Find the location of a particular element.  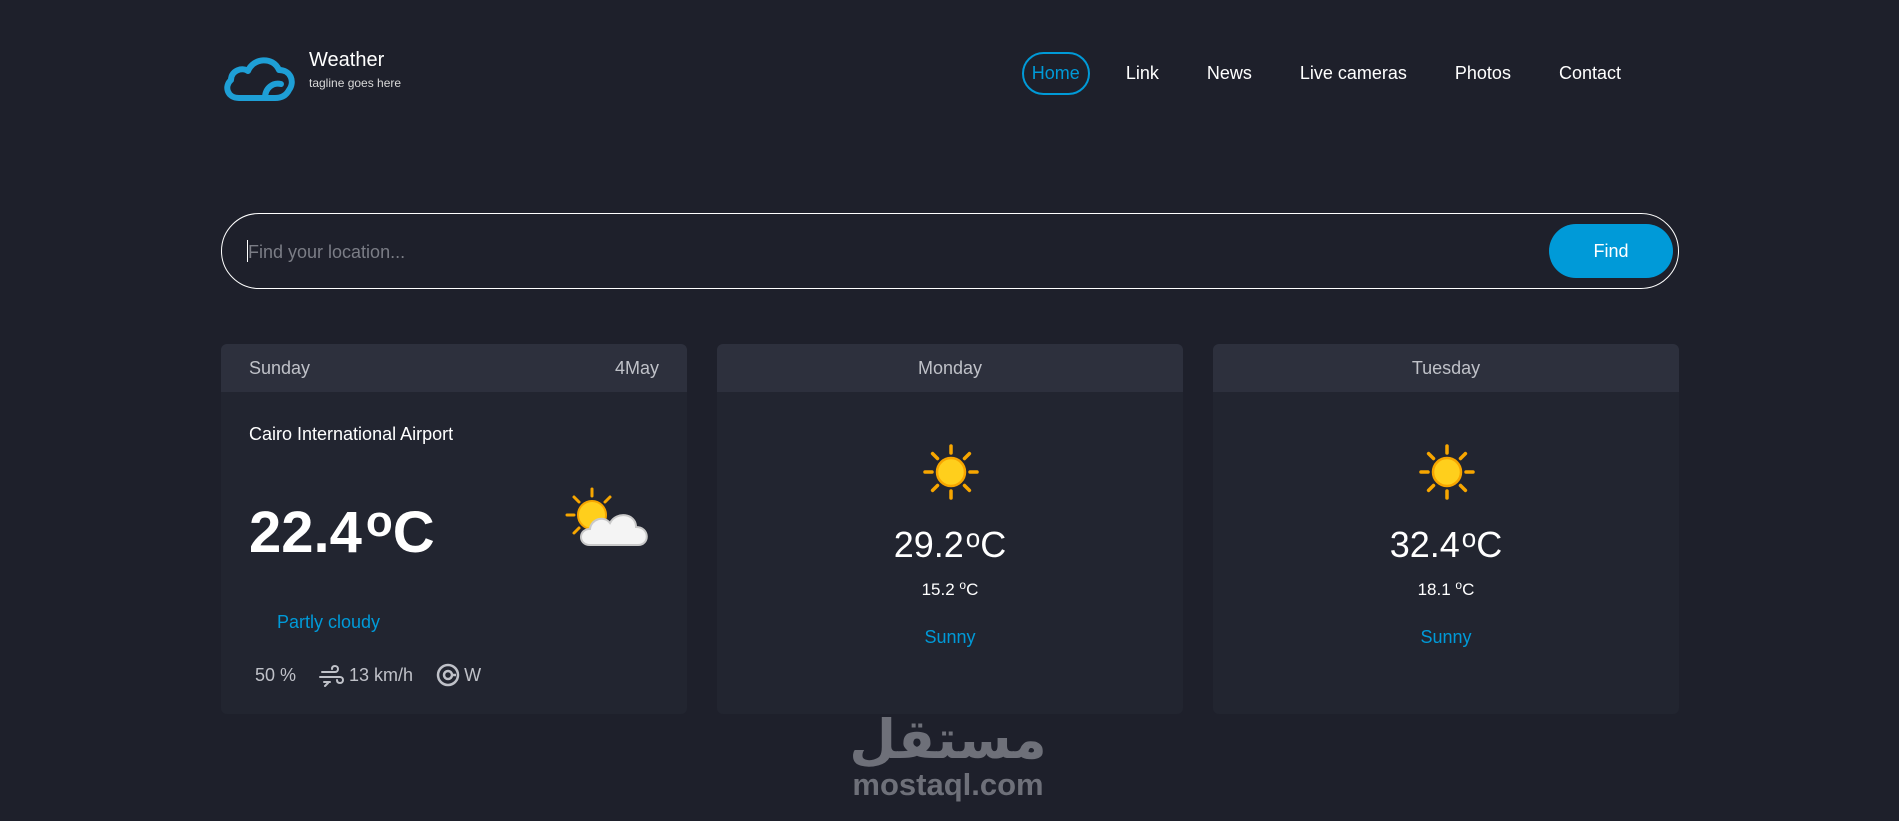

humidity-value: 50 % is located at coordinates (276, 674).